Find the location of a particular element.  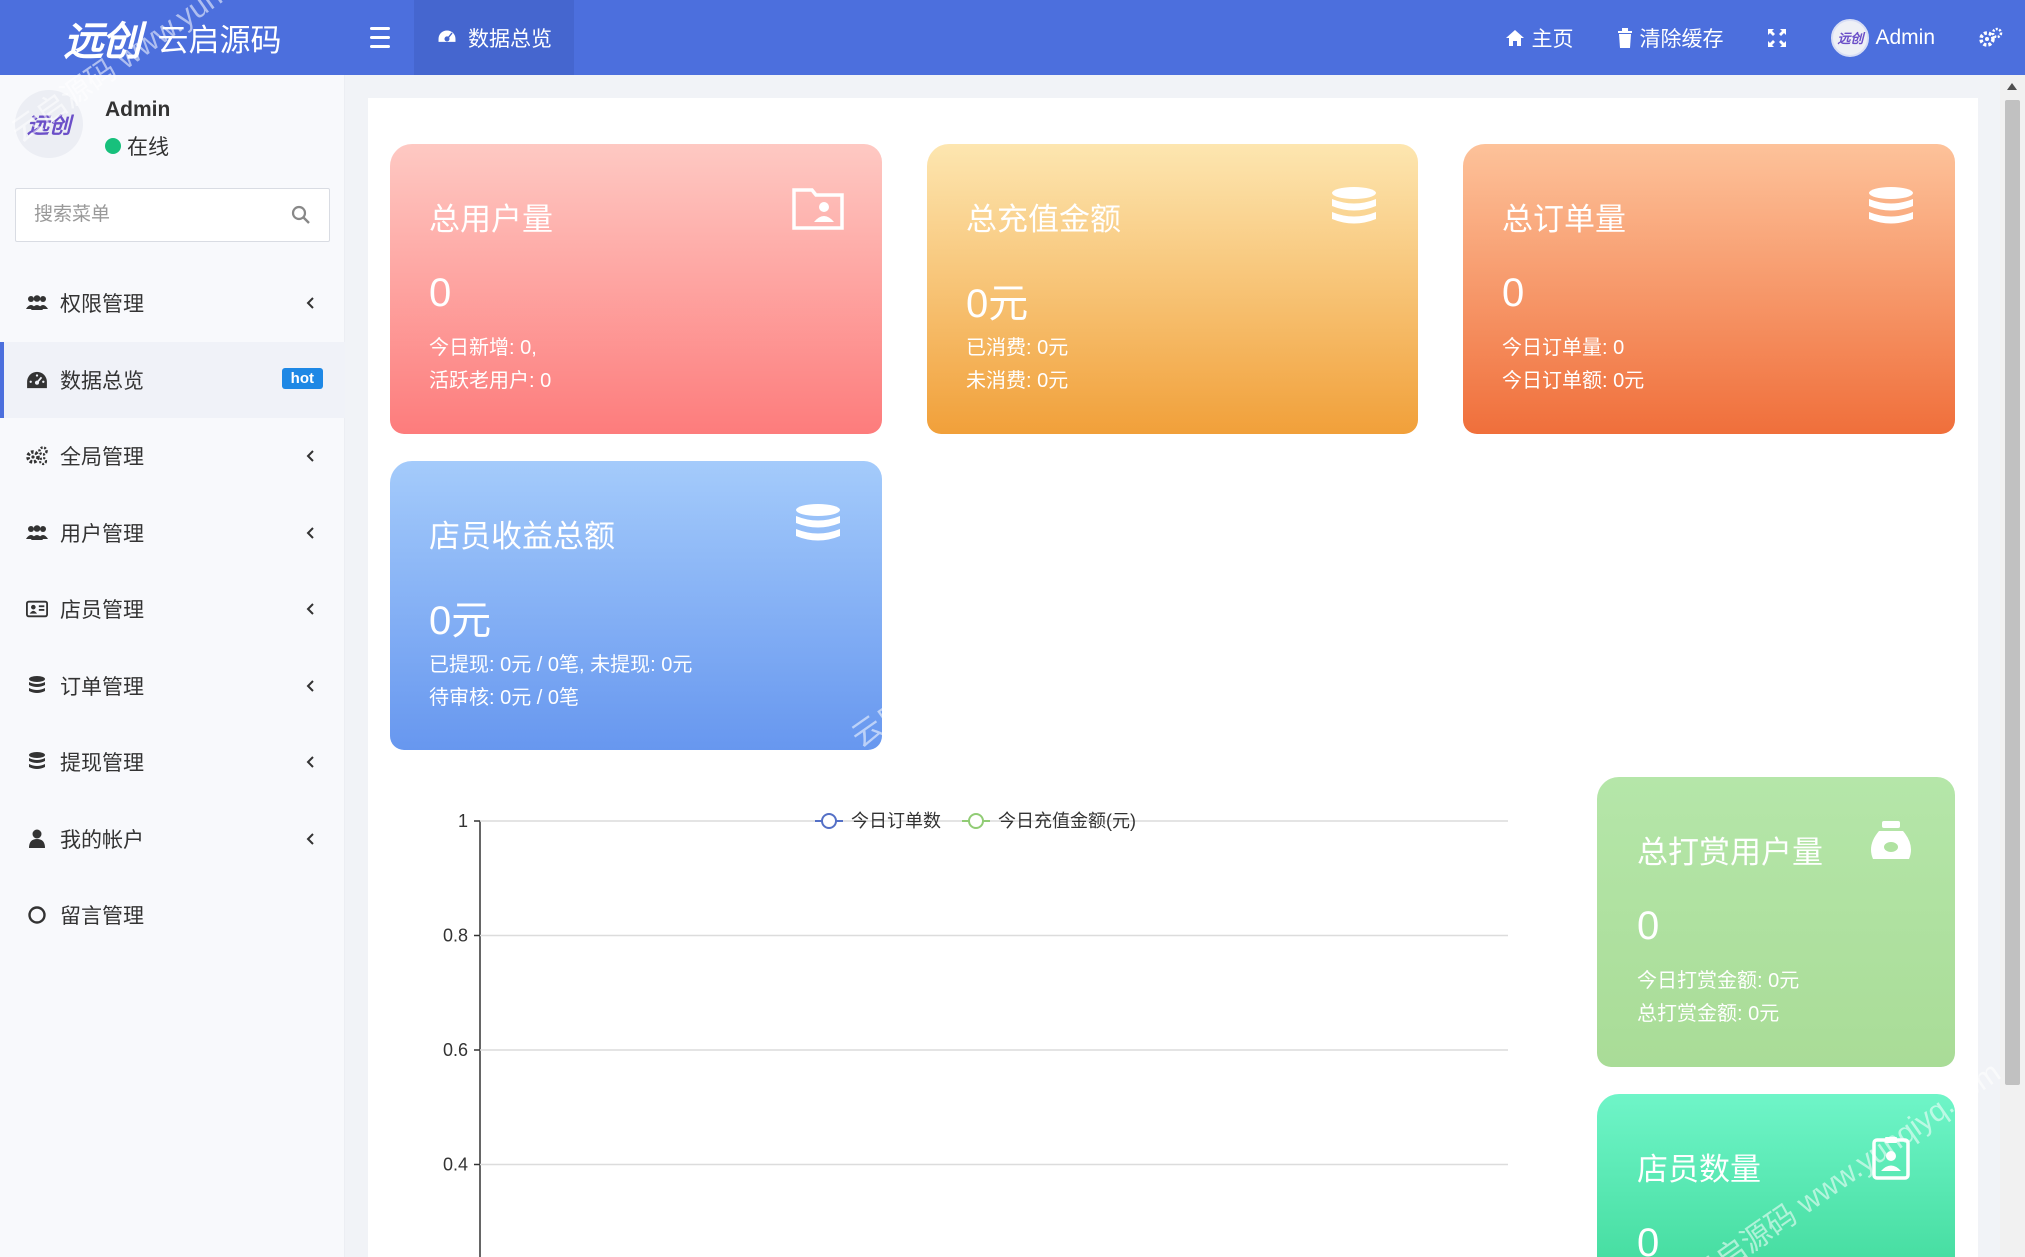

clear-cache-label: 清除缓存 is located at coordinates (1681, 39).